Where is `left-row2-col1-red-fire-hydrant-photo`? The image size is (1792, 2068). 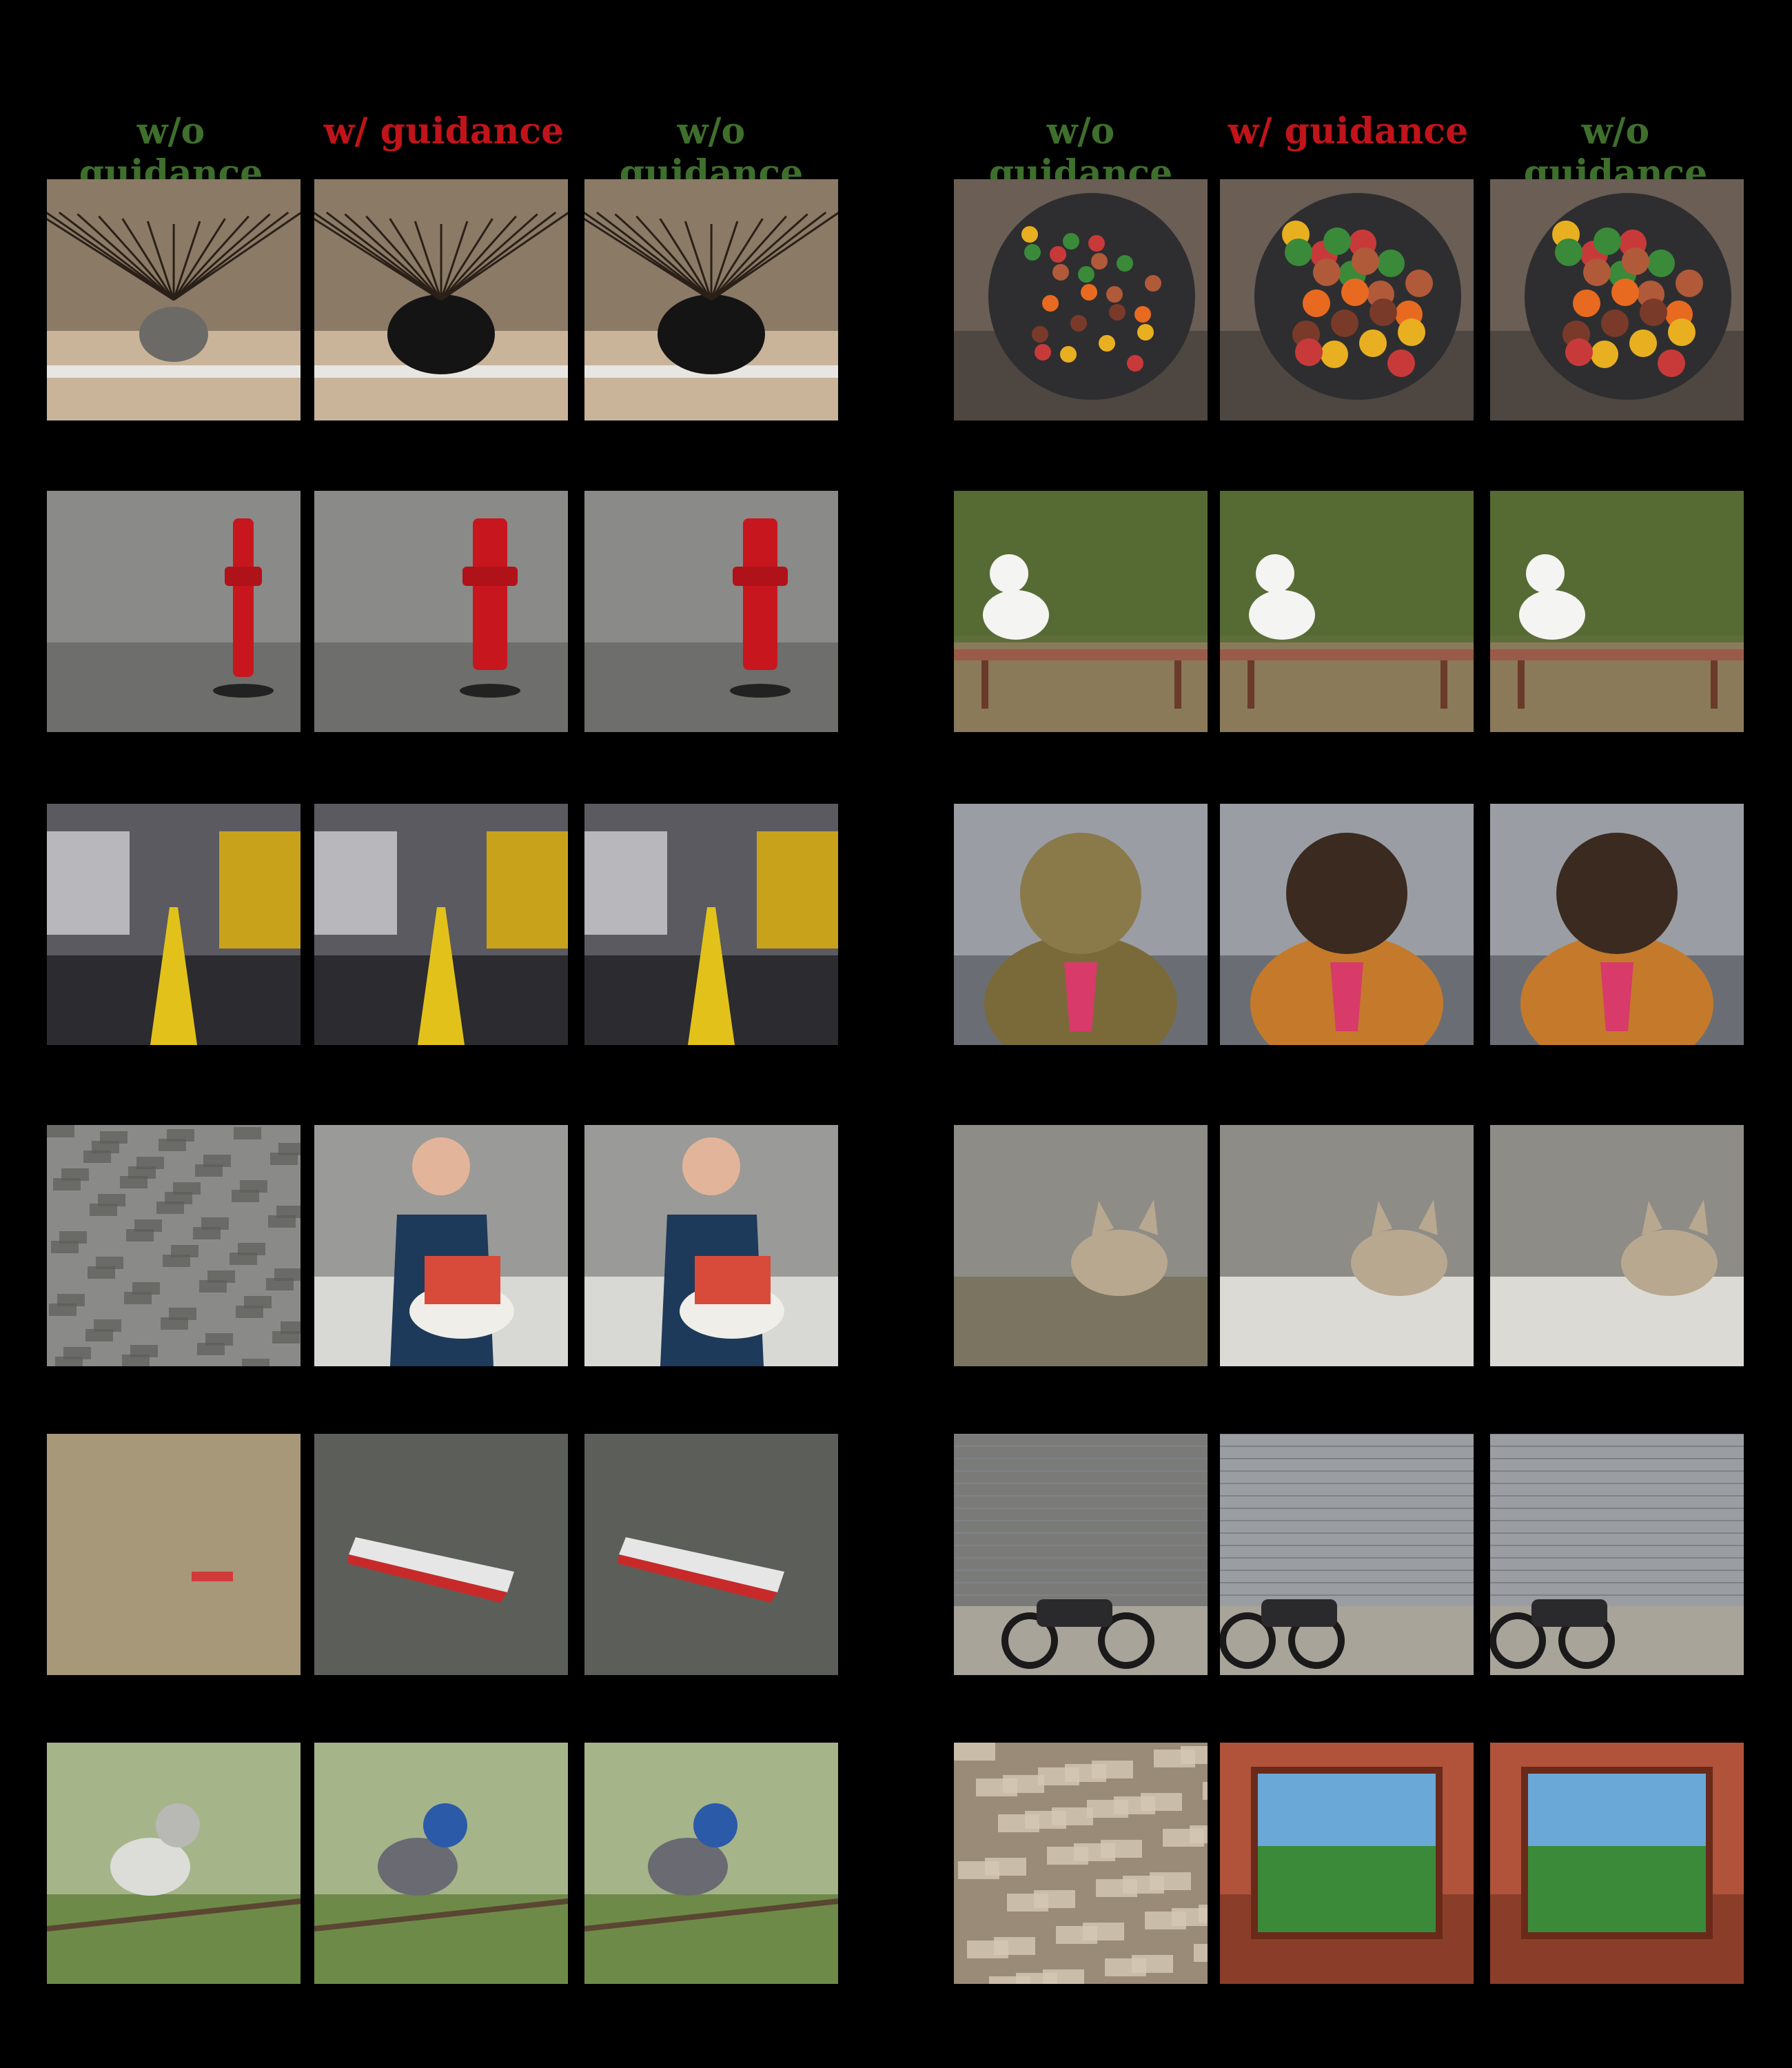
left-row2-col1-red-fire-hydrant-photo is located at coordinates (174, 611).